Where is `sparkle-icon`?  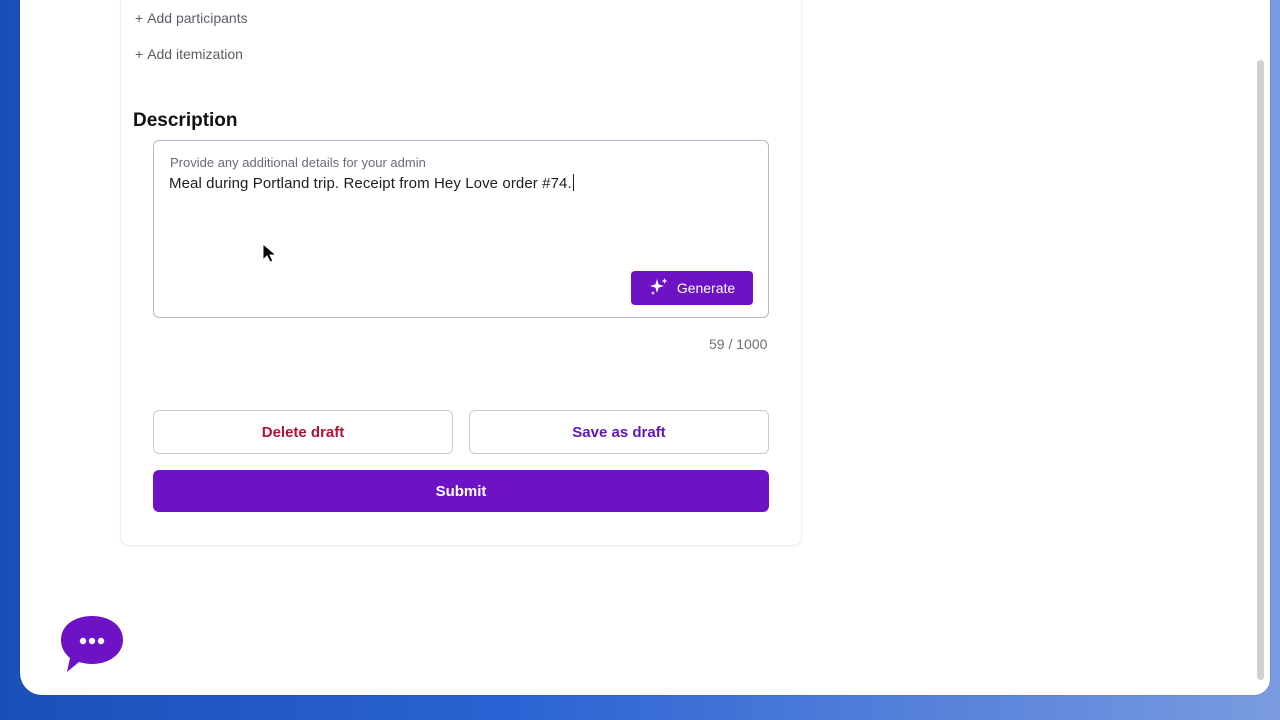
sparkle-icon is located at coordinates (659, 288).